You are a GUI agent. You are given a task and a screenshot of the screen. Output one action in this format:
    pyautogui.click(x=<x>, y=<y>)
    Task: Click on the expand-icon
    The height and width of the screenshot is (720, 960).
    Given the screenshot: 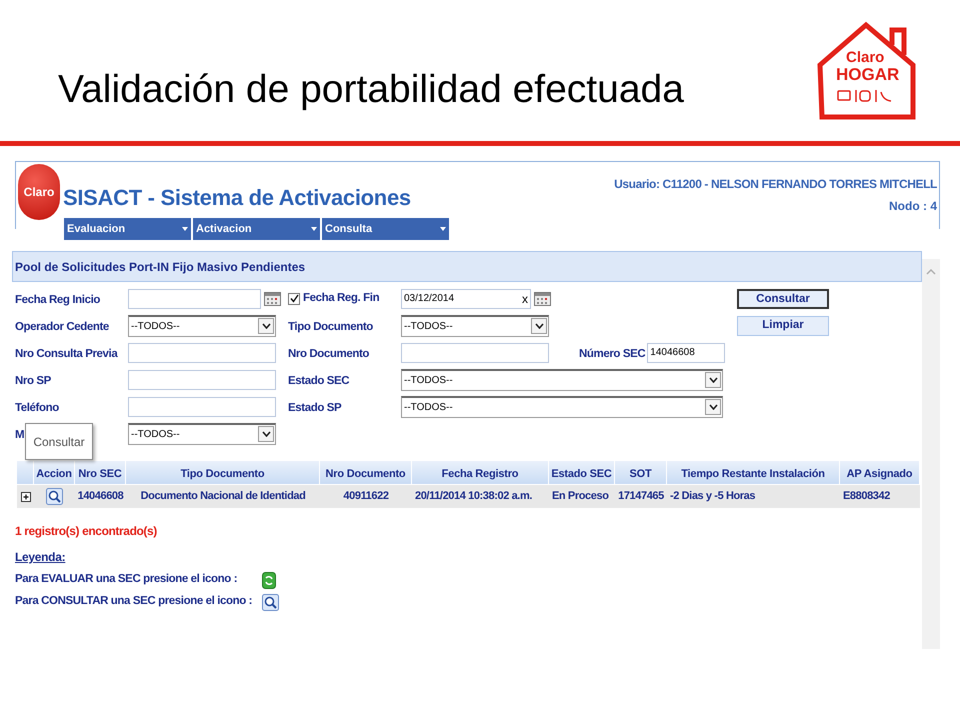 What is the action you would take?
    pyautogui.click(x=25, y=497)
    